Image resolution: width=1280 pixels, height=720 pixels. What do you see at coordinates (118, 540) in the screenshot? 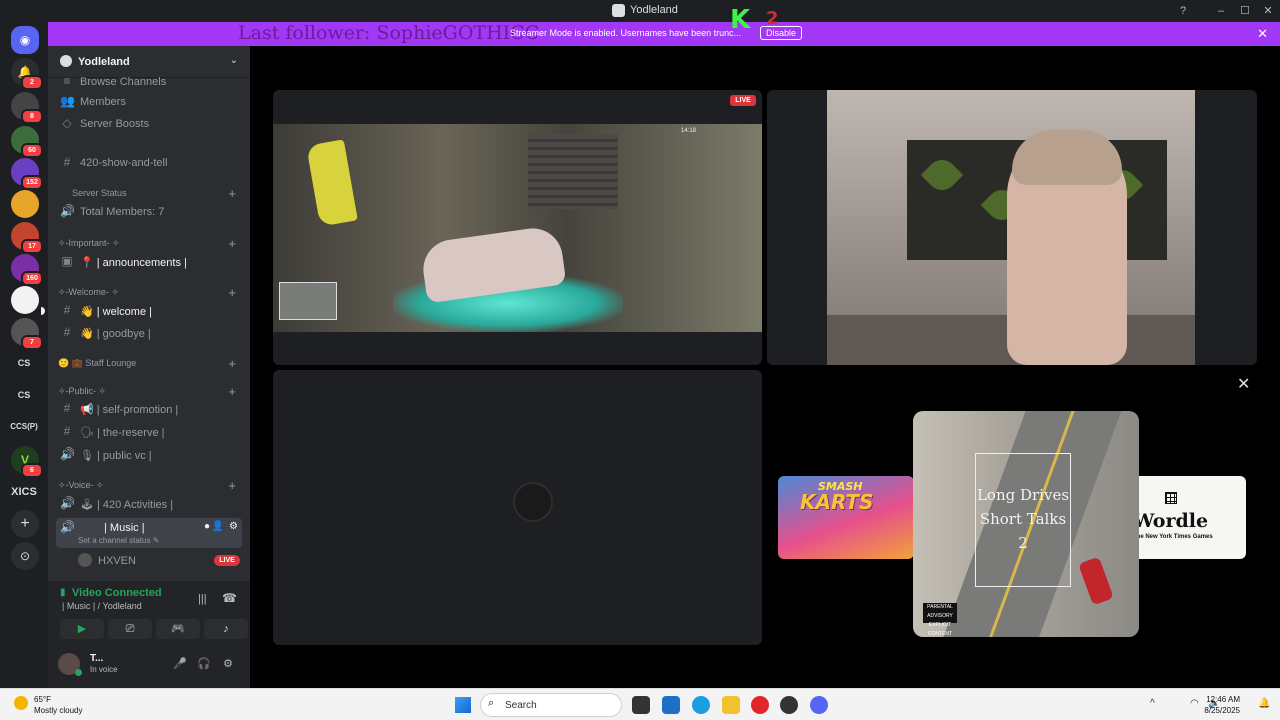
I see `channel-status: Set a channel status ✎` at bounding box center [118, 540].